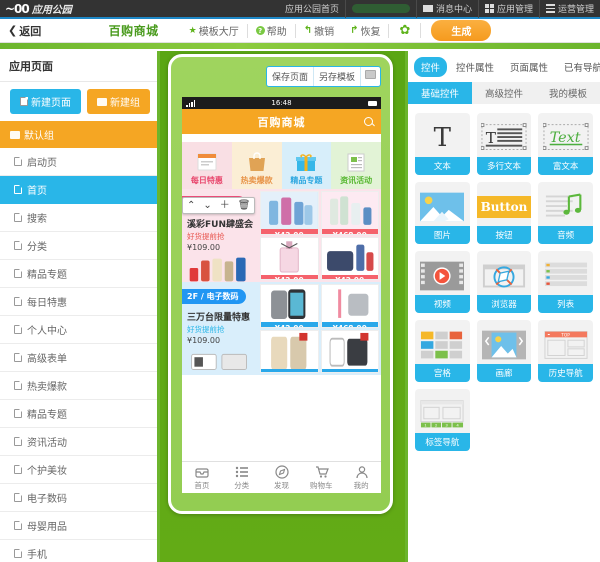  I want to click on category-hot-sale: 热卖爆款, so click(256, 165).